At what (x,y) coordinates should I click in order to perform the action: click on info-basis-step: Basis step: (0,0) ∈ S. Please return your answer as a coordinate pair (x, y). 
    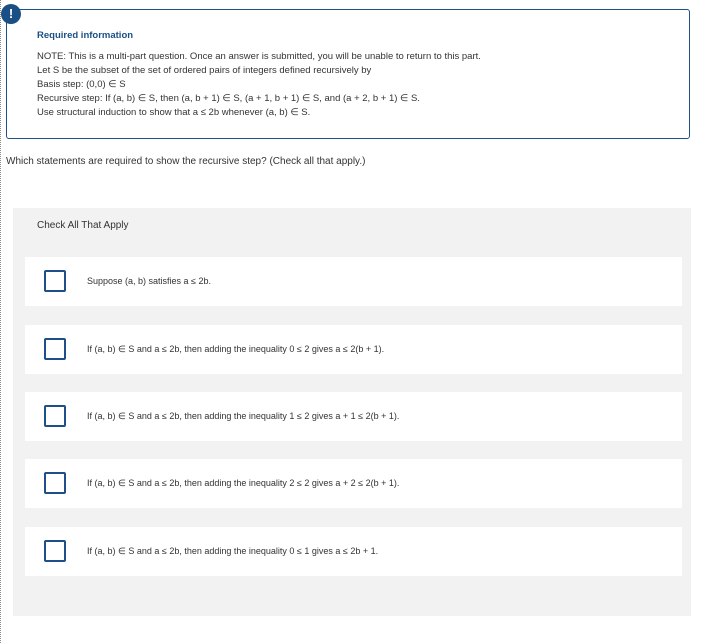
    Looking at the image, I should click on (81, 84).